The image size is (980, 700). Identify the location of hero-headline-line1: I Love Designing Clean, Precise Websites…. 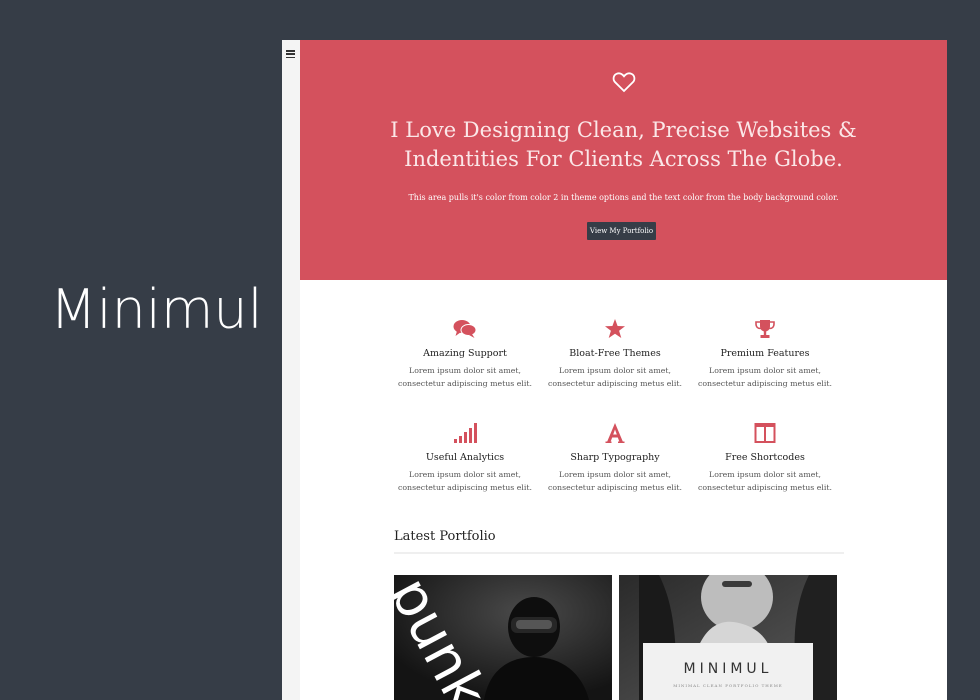
(623, 130).